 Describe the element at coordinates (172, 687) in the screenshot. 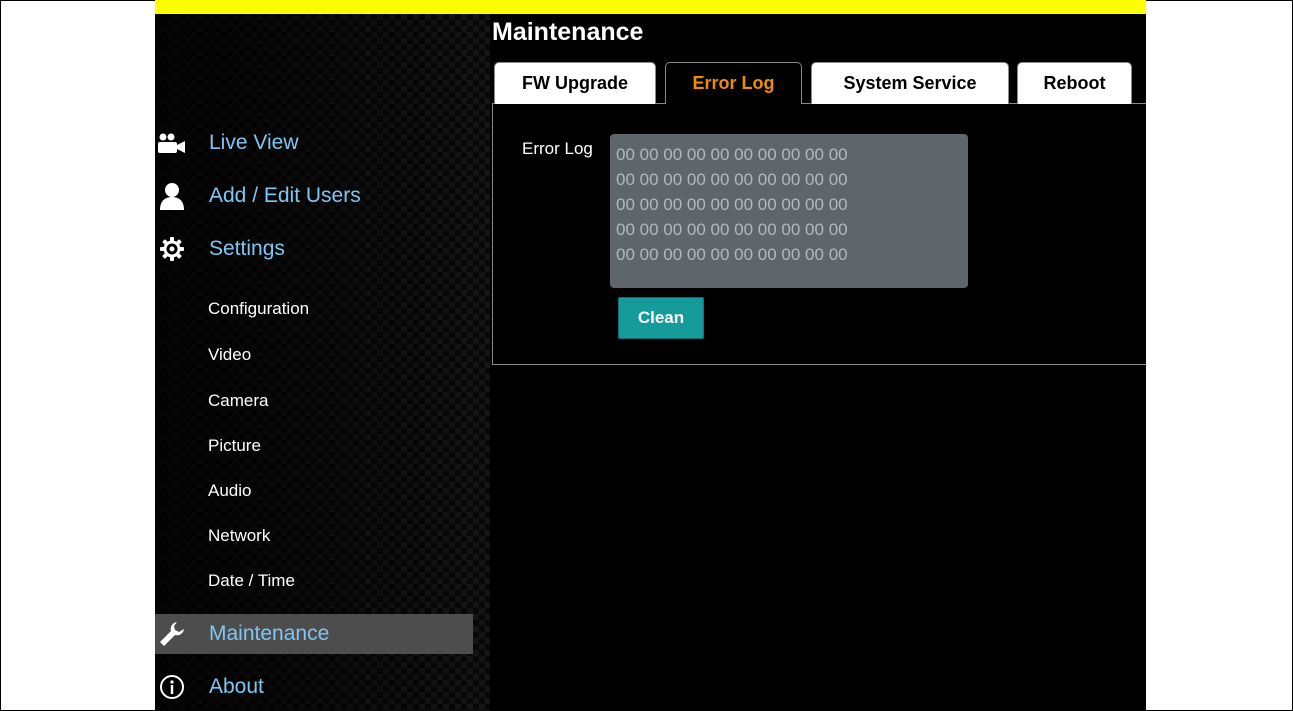

I see `info-icon` at that location.